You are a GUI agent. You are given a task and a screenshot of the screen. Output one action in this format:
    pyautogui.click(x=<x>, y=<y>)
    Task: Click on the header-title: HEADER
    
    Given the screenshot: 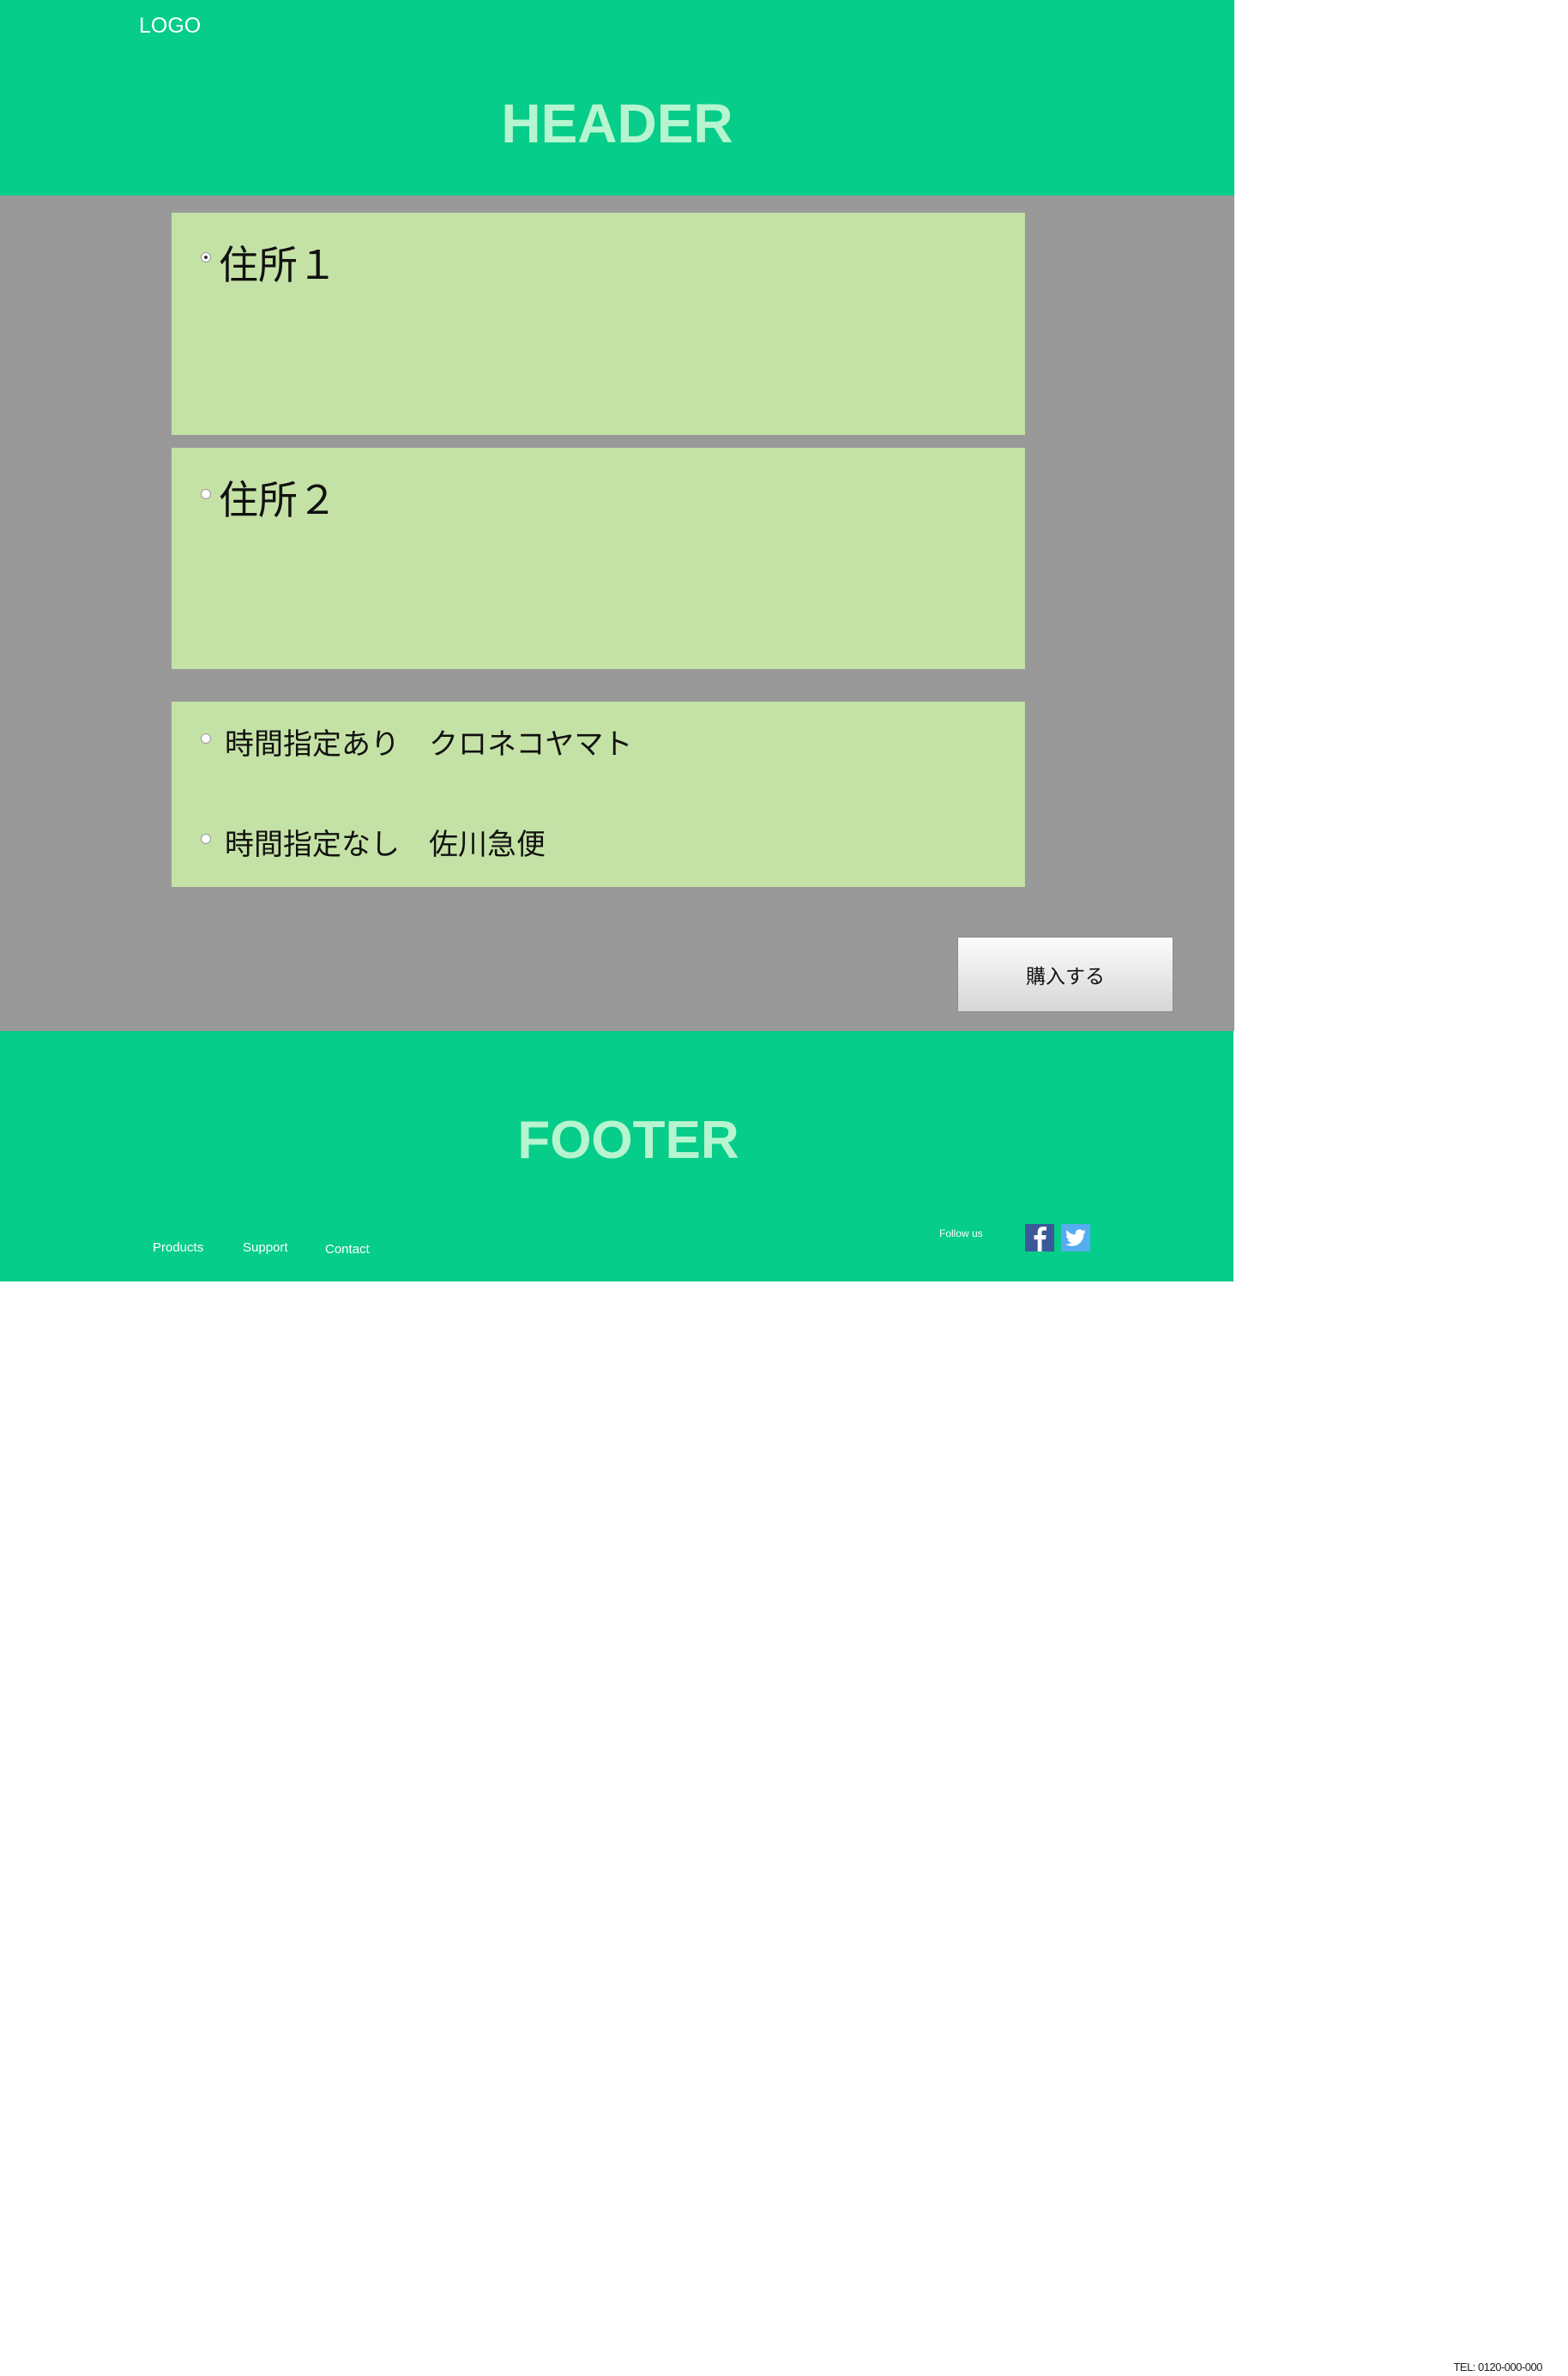 What is the action you would take?
    pyautogui.click(x=617, y=123)
    